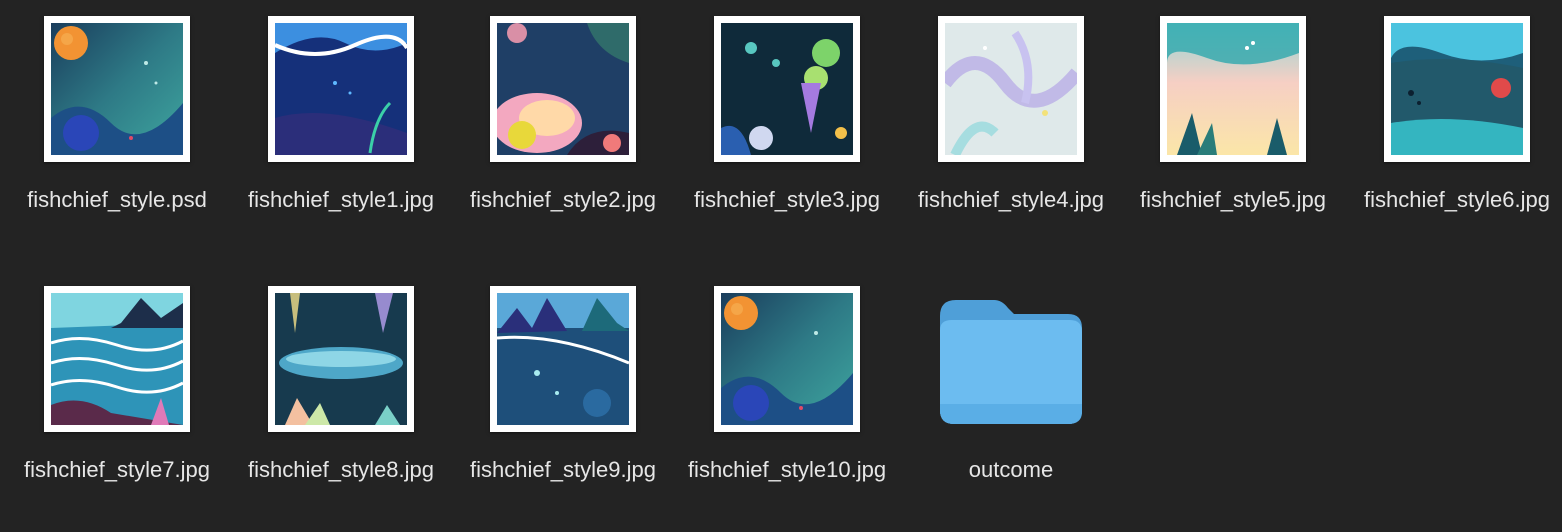 Image resolution: width=1562 pixels, height=532 pixels. I want to click on folder-icon, so click(1011, 359).